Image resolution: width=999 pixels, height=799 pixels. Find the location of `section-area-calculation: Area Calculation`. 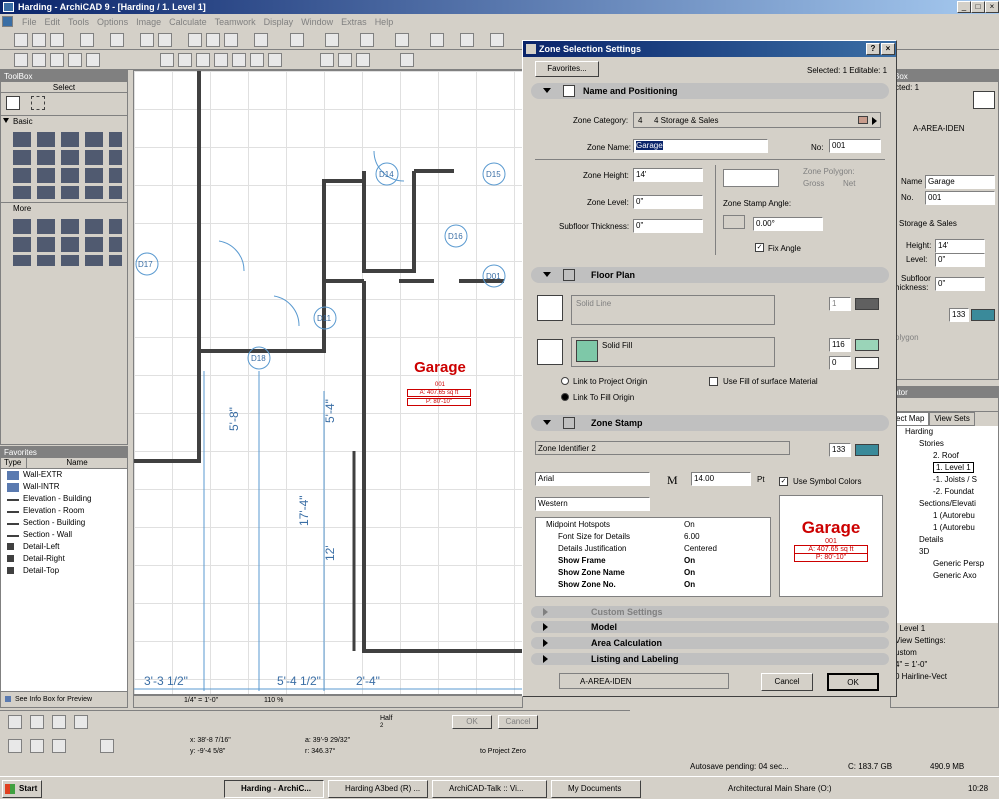

section-area-calculation: Area Calculation is located at coordinates (710, 643).